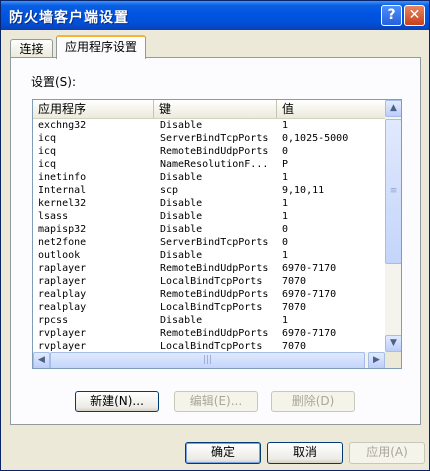 This screenshot has height=471, width=430. Describe the element at coordinates (169, 190) in the screenshot. I see `cell-key: scp` at that location.